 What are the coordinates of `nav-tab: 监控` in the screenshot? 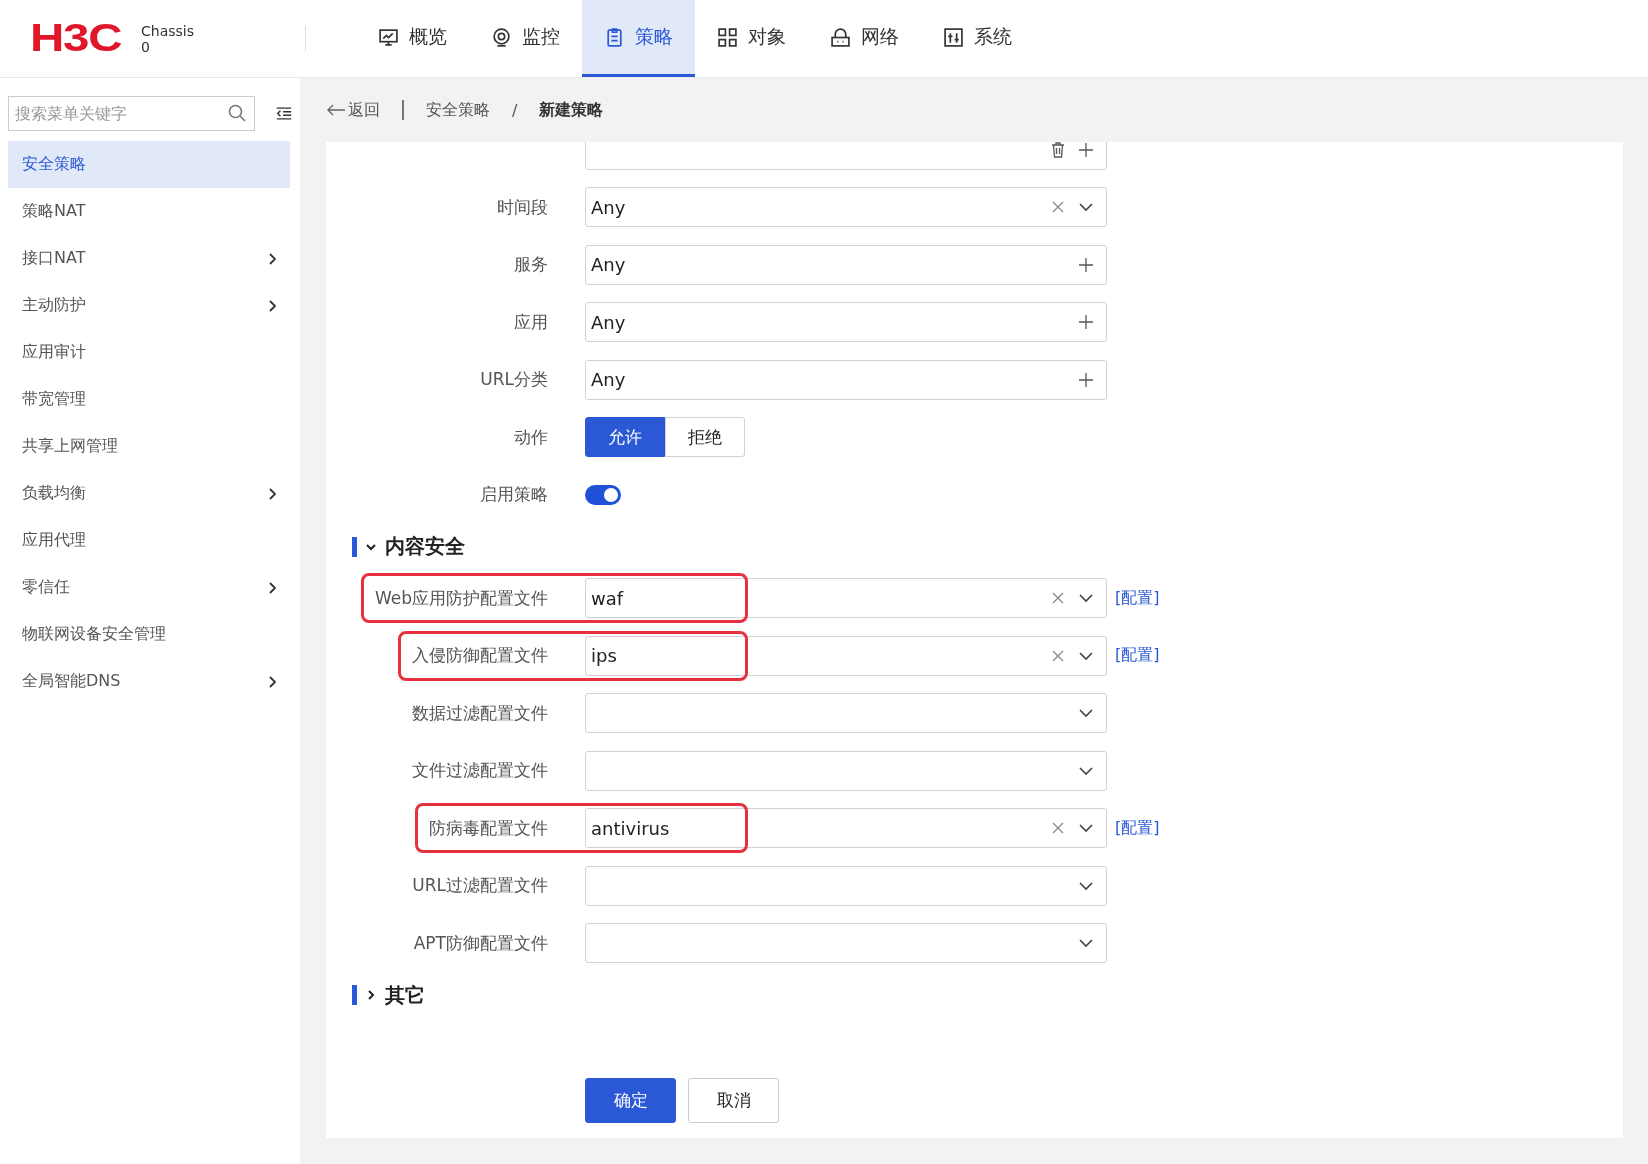 It's located at (525, 38).